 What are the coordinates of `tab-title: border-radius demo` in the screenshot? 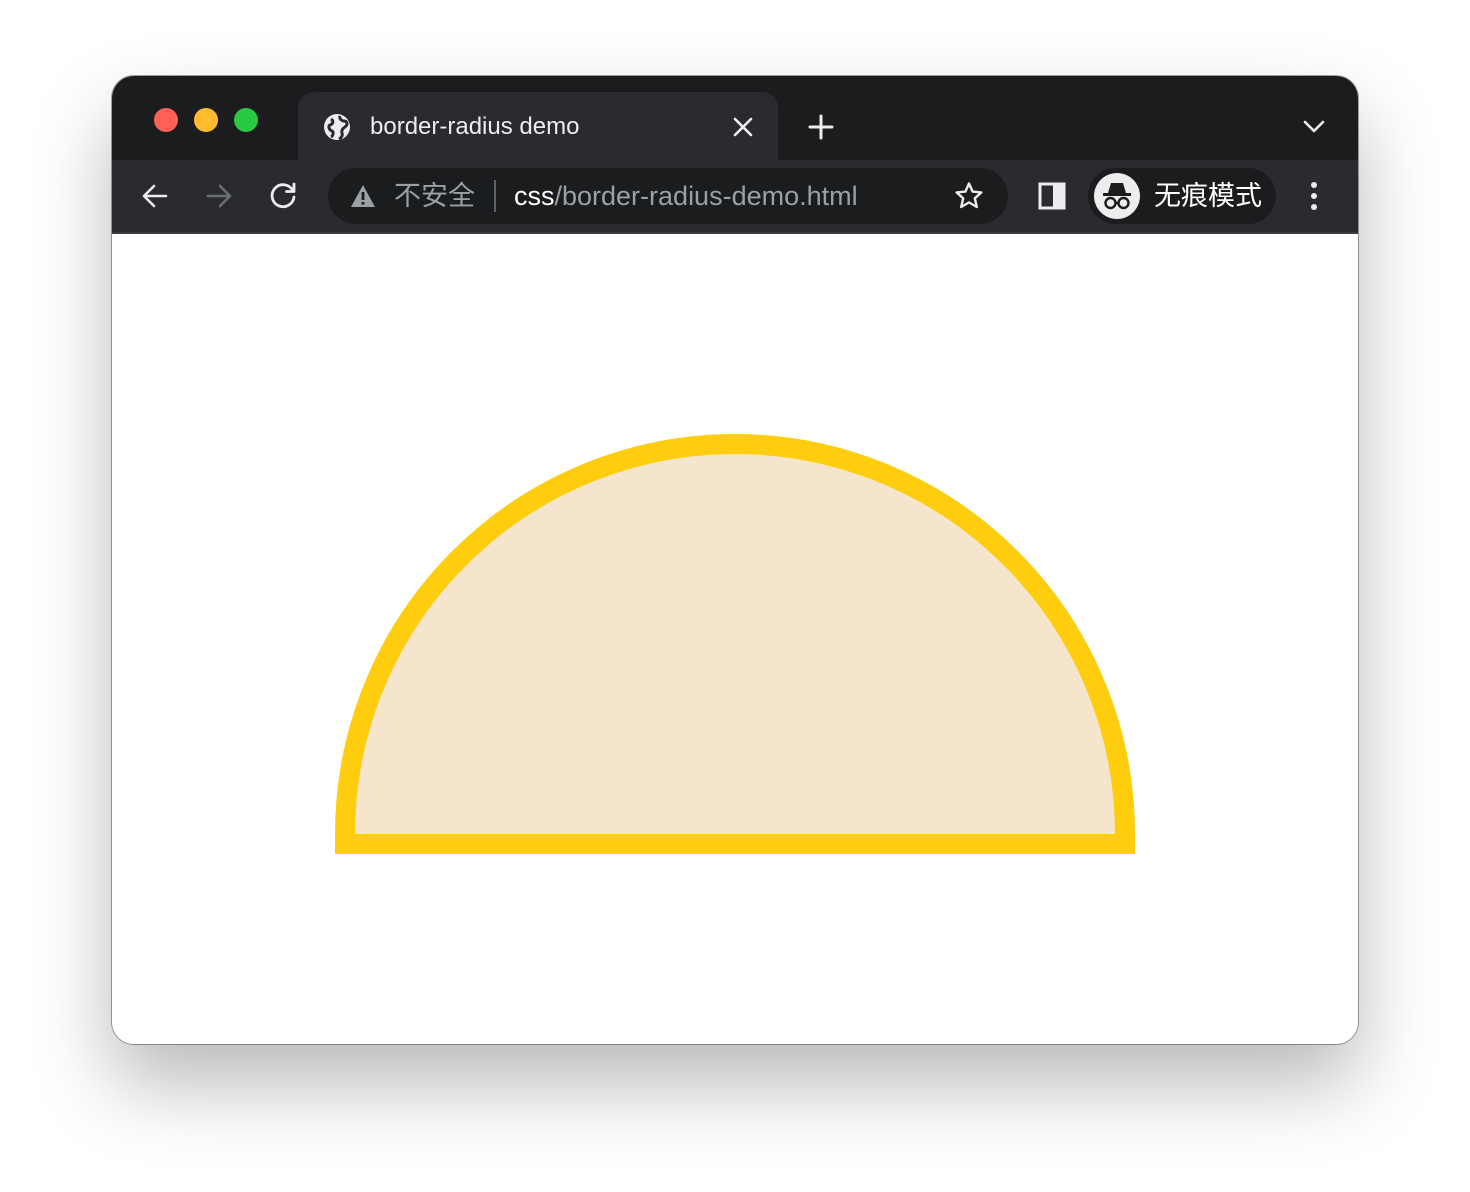 It's located at (475, 126).